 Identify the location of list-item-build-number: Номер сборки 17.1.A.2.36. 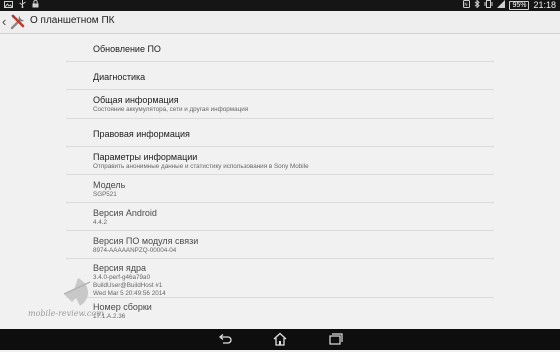
(280, 311).